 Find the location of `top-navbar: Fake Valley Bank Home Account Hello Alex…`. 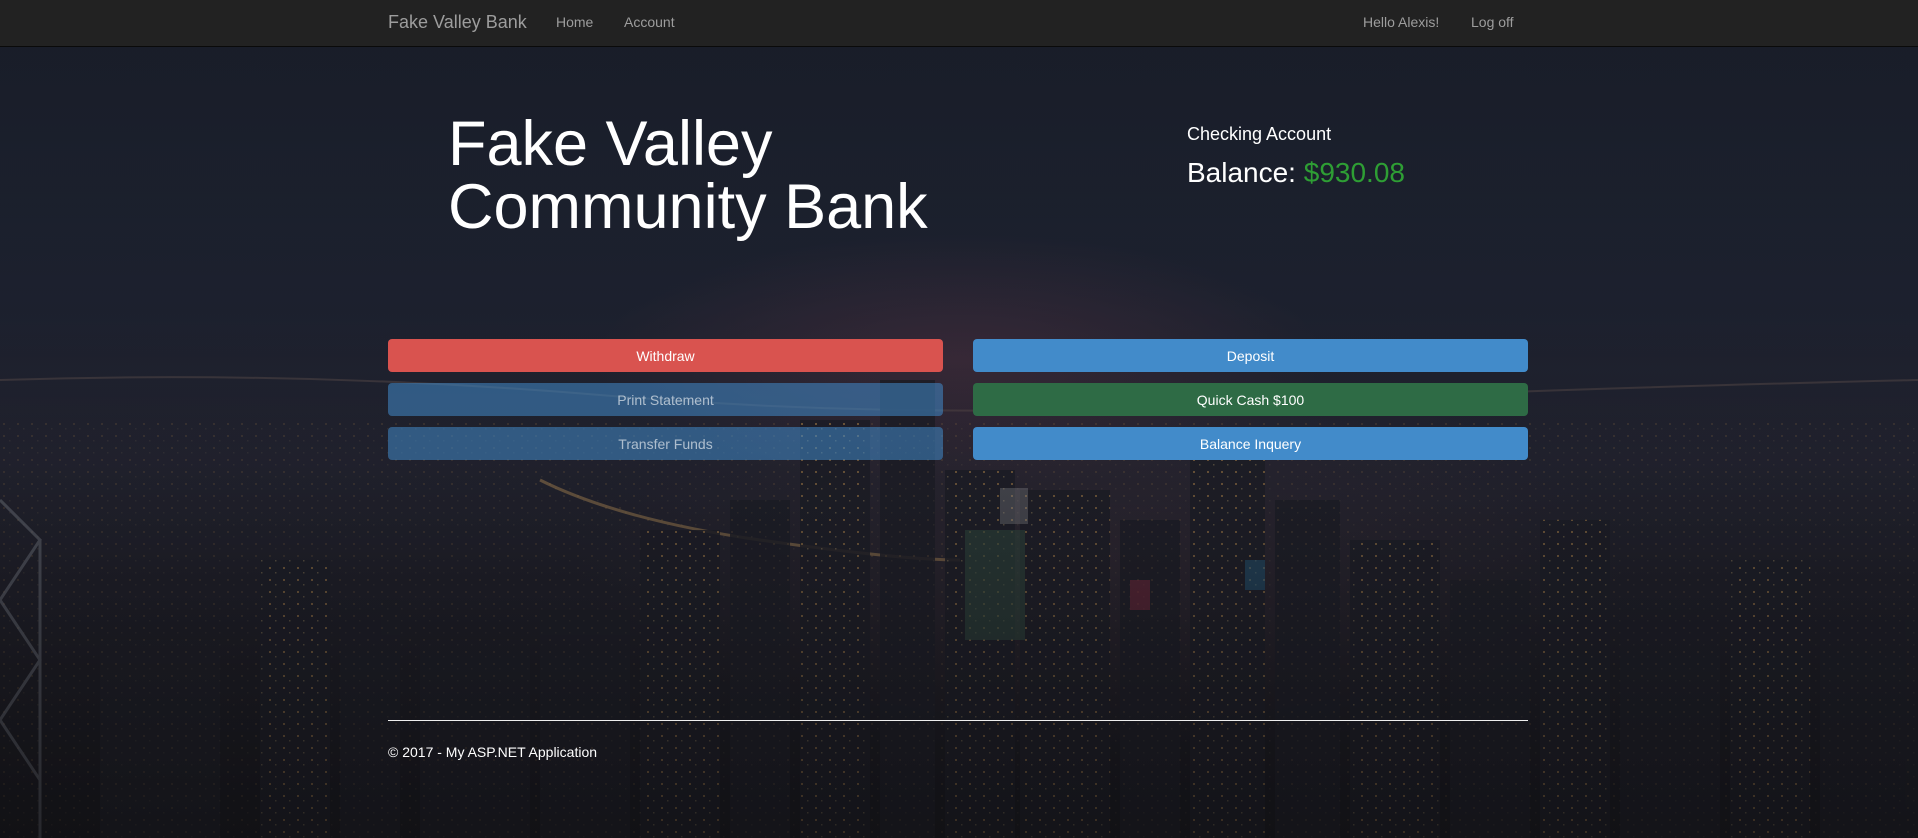

top-navbar: Fake Valley Bank Home Account Hello Alex… is located at coordinates (959, 23).